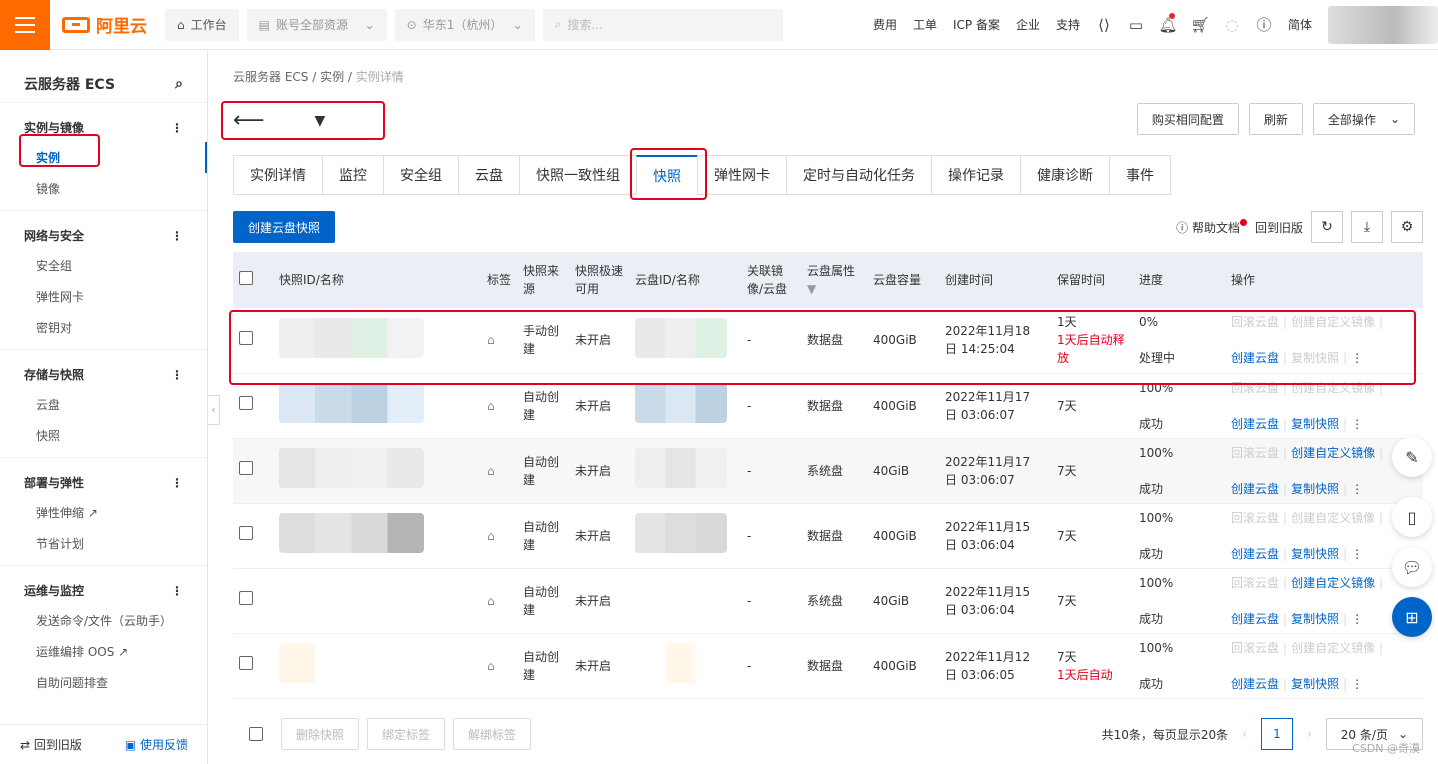 Image resolution: width=1438 pixels, height=764 pixels. I want to click on filter-icon: ▼, so click(811, 289).